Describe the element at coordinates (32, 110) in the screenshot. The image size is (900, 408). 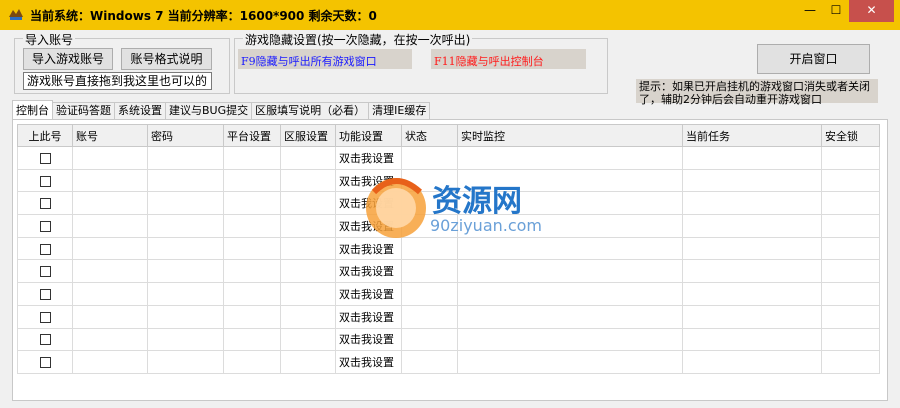
I see `tab-console: 控制台` at that location.